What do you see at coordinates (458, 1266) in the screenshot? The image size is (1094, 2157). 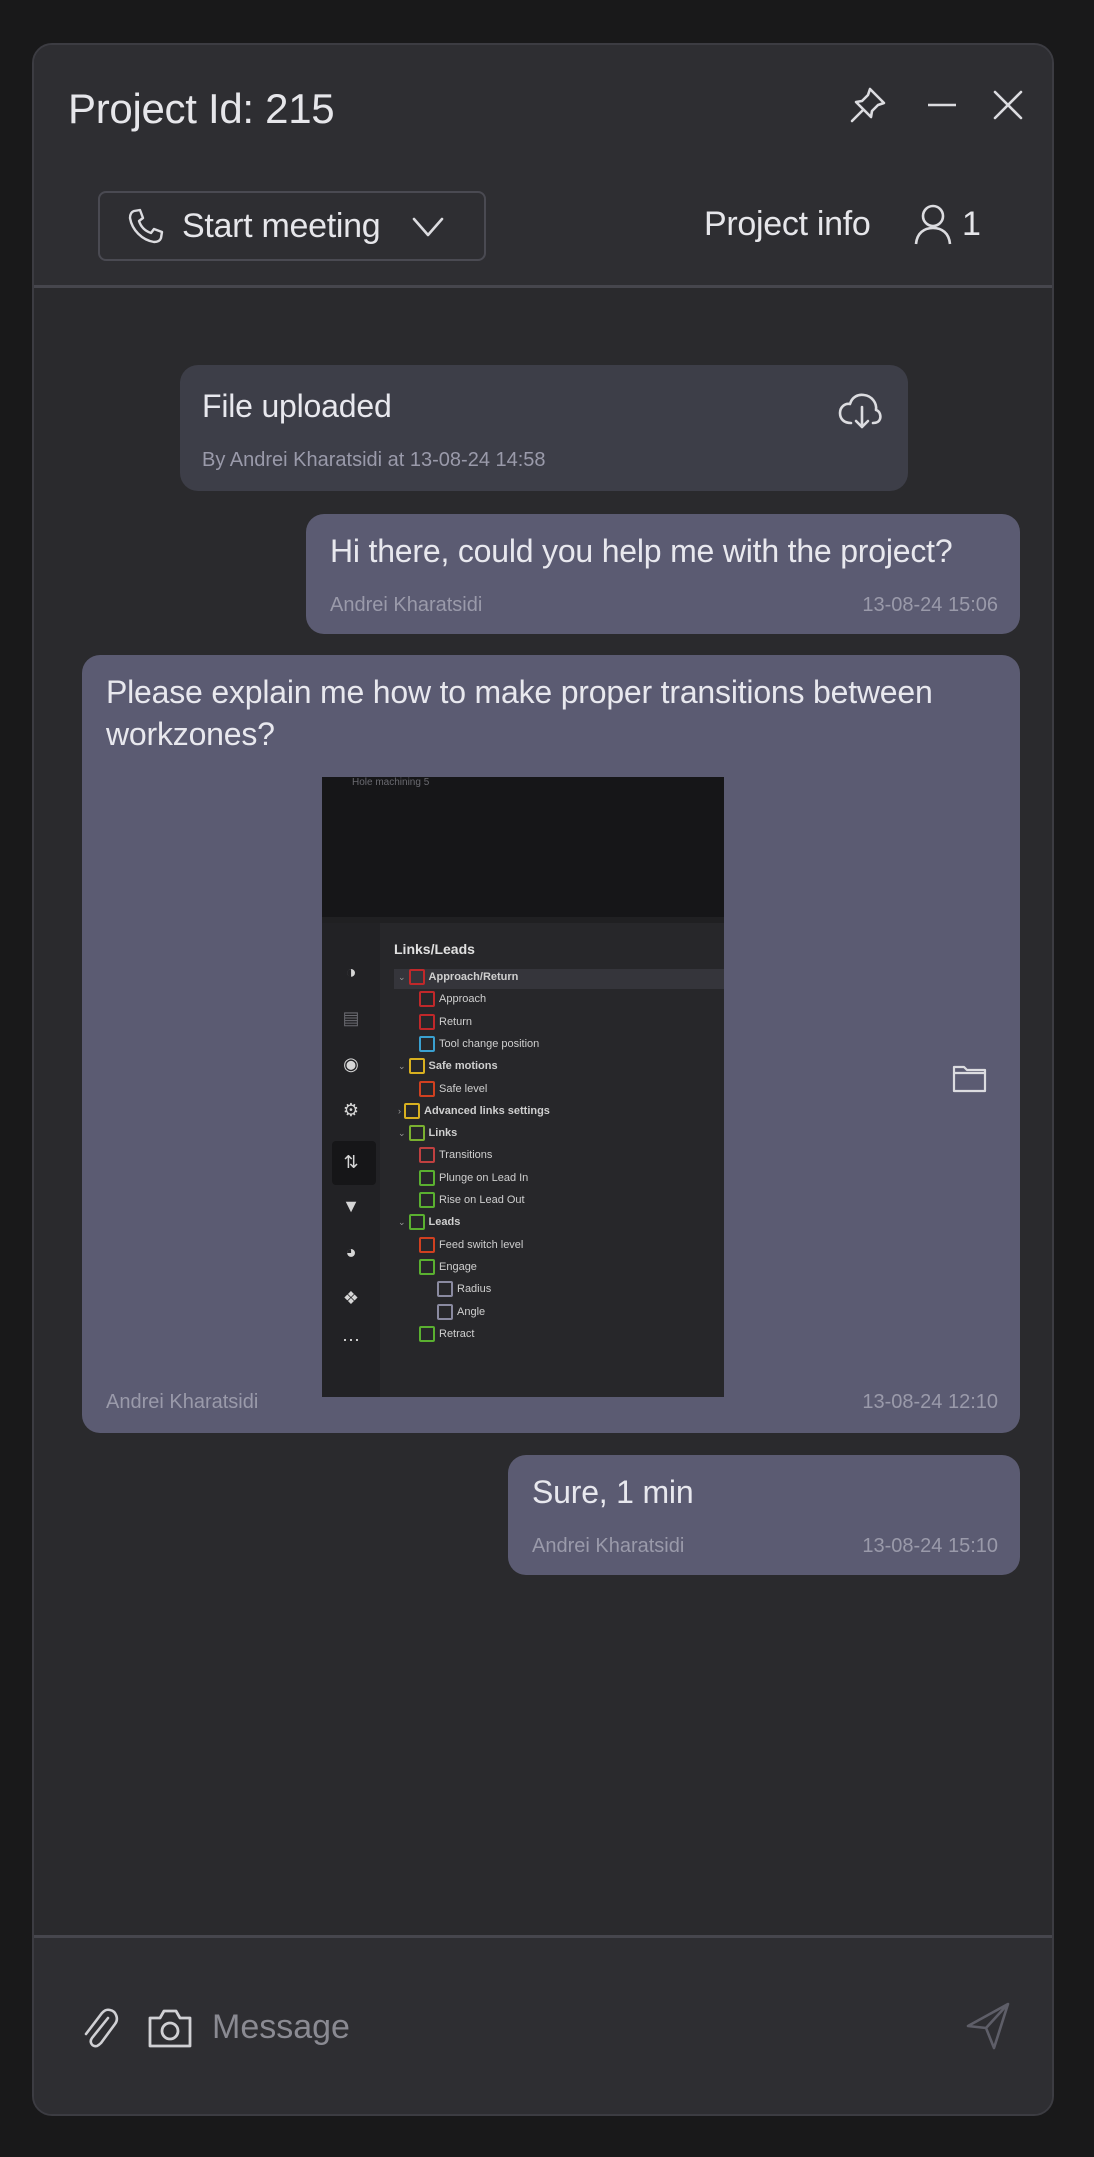 I see `tree-item-label: Engage` at bounding box center [458, 1266].